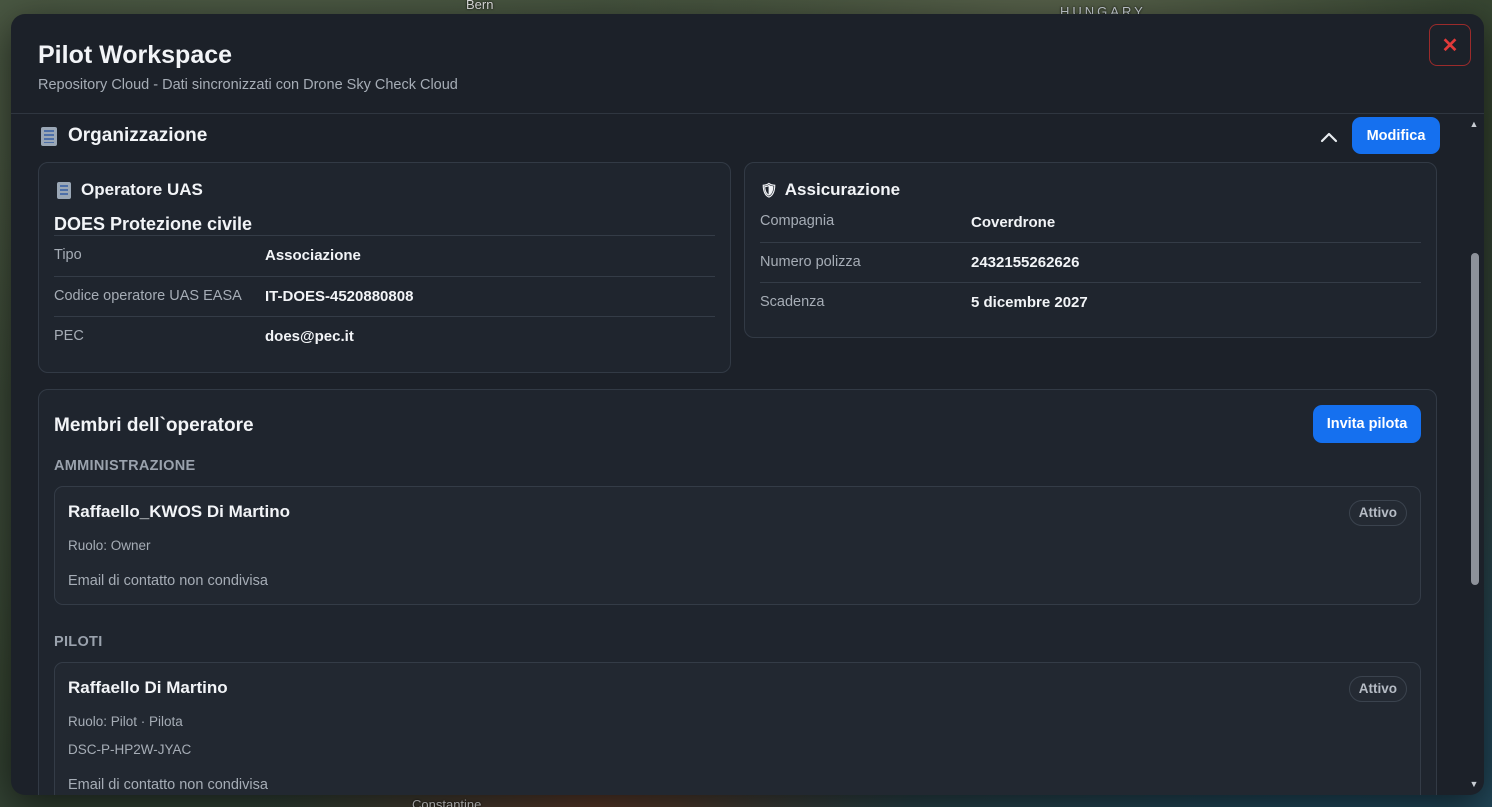 This screenshot has width=1492, height=807. I want to click on kv-value: IT-DOES-4520880808, so click(339, 296).